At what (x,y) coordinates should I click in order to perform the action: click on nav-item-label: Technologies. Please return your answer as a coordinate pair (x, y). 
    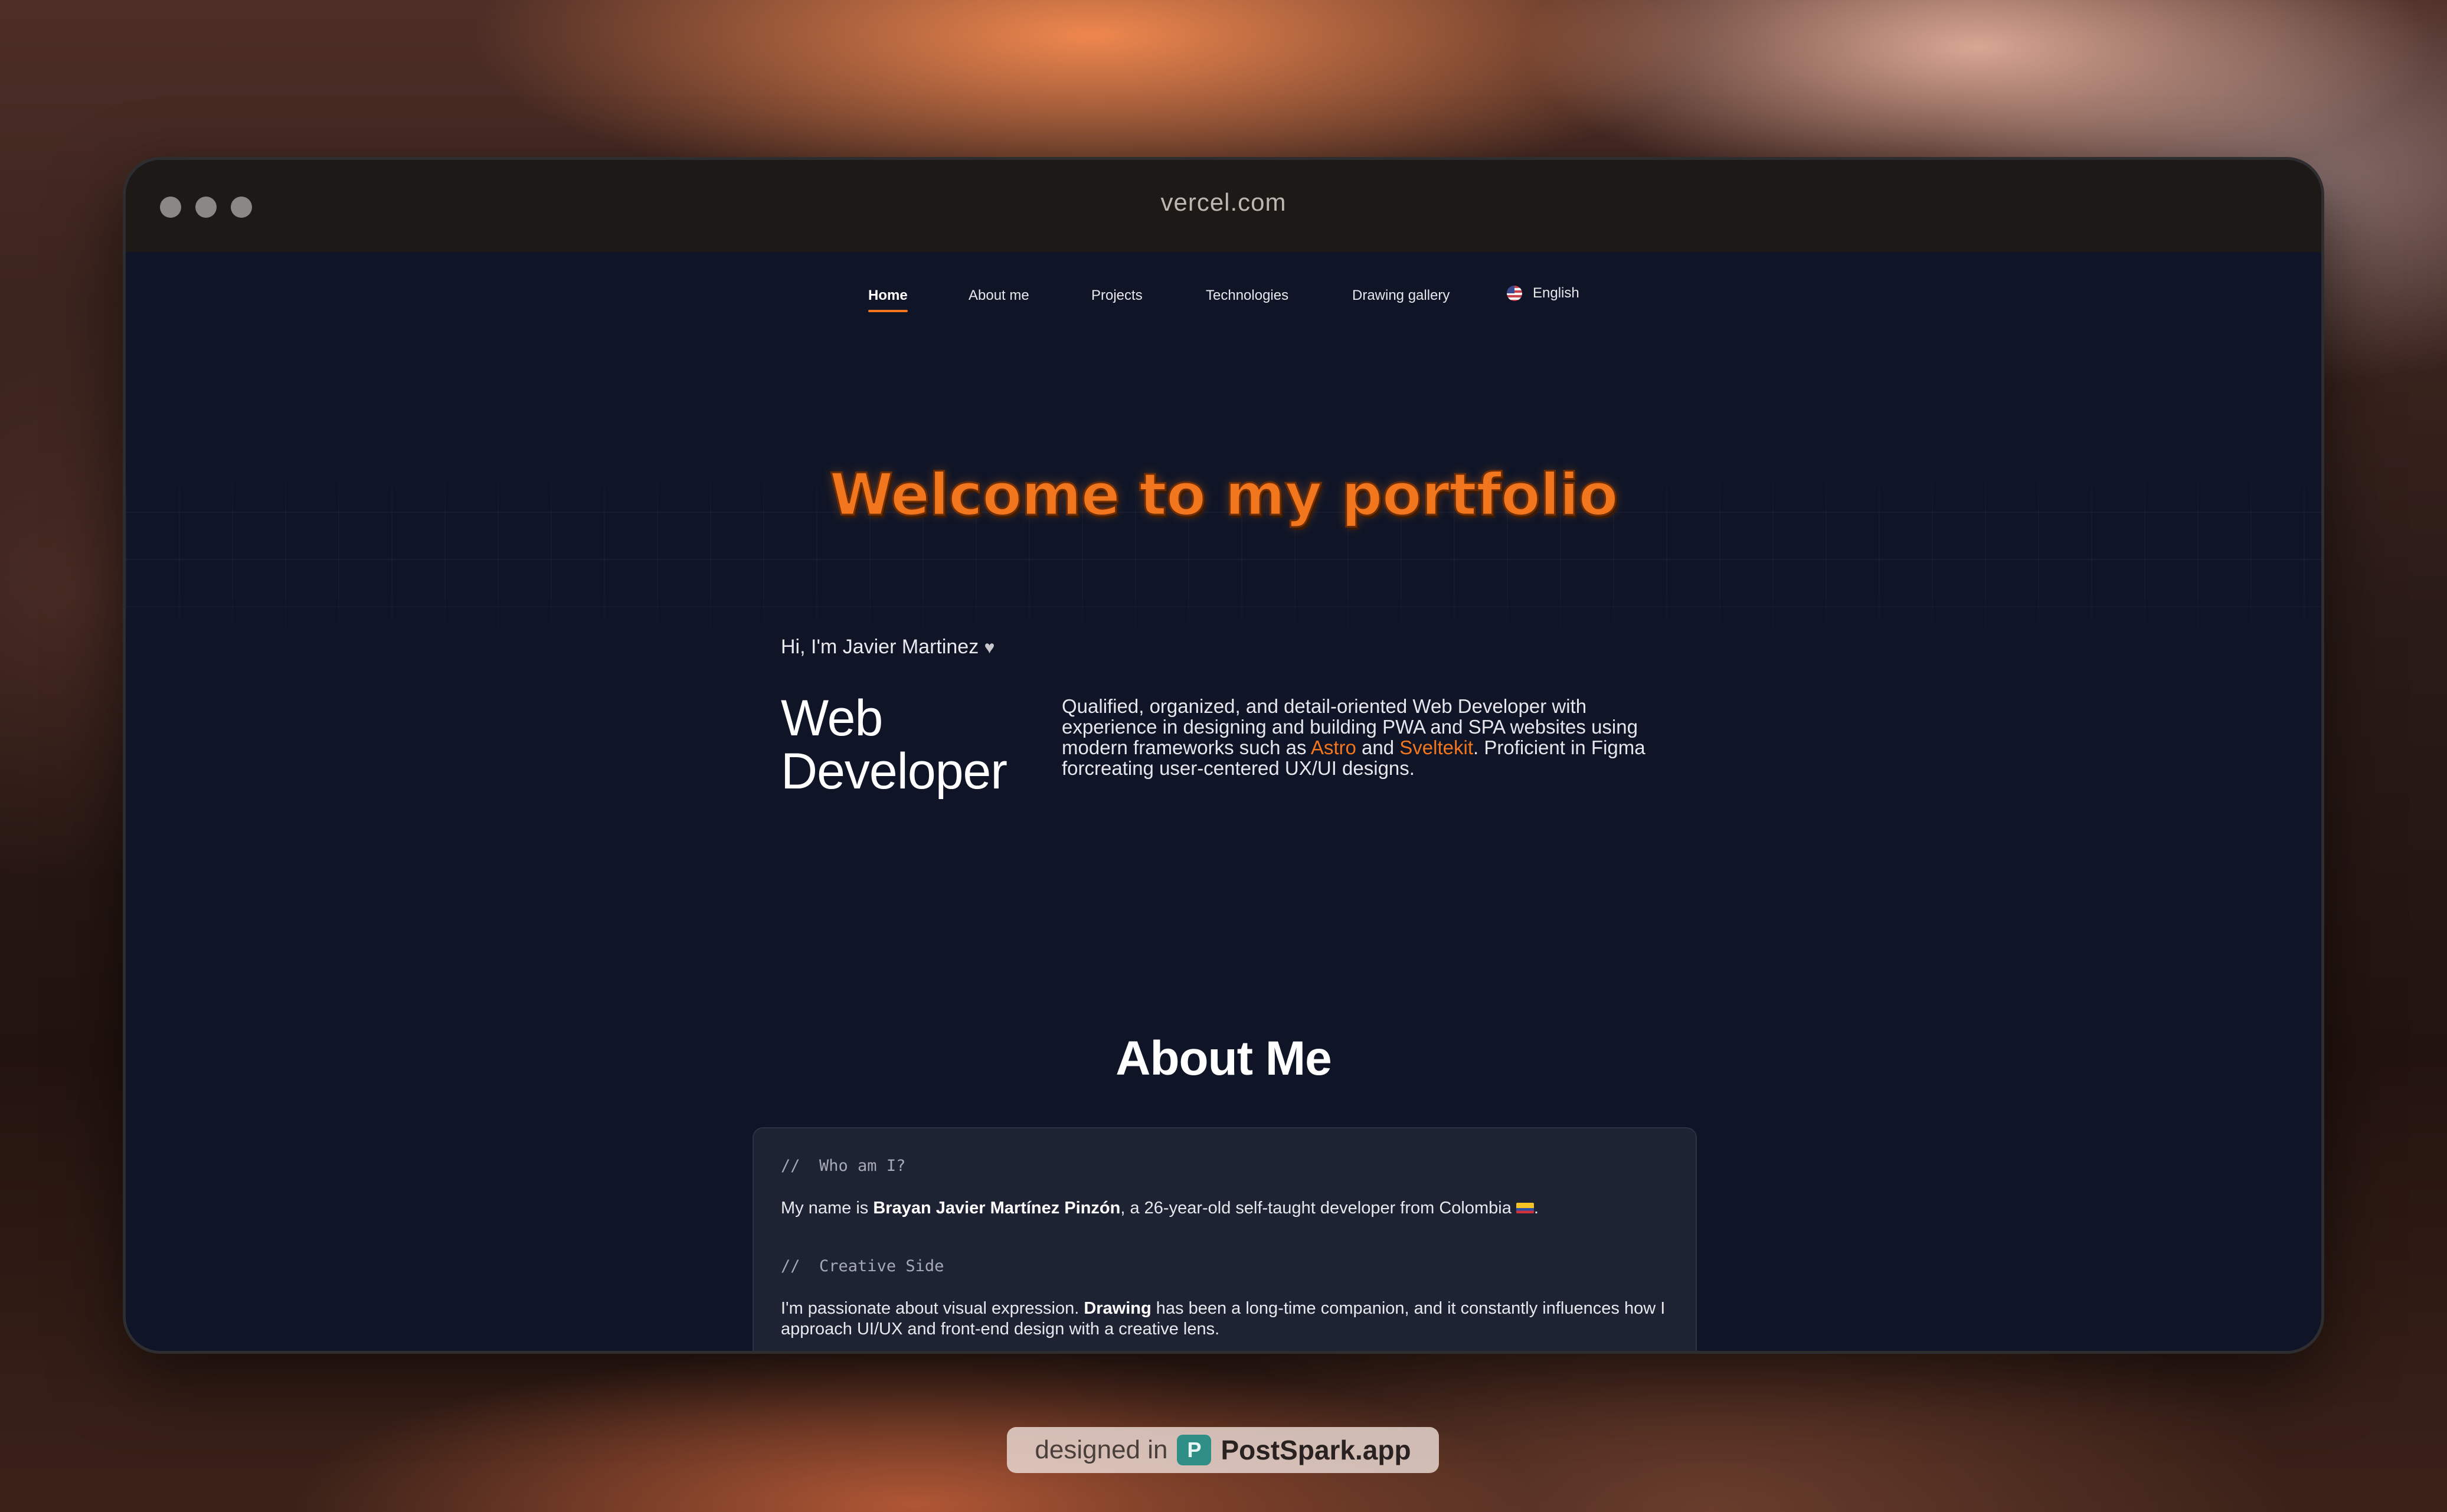
    Looking at the image, I should click on (1248, 295).